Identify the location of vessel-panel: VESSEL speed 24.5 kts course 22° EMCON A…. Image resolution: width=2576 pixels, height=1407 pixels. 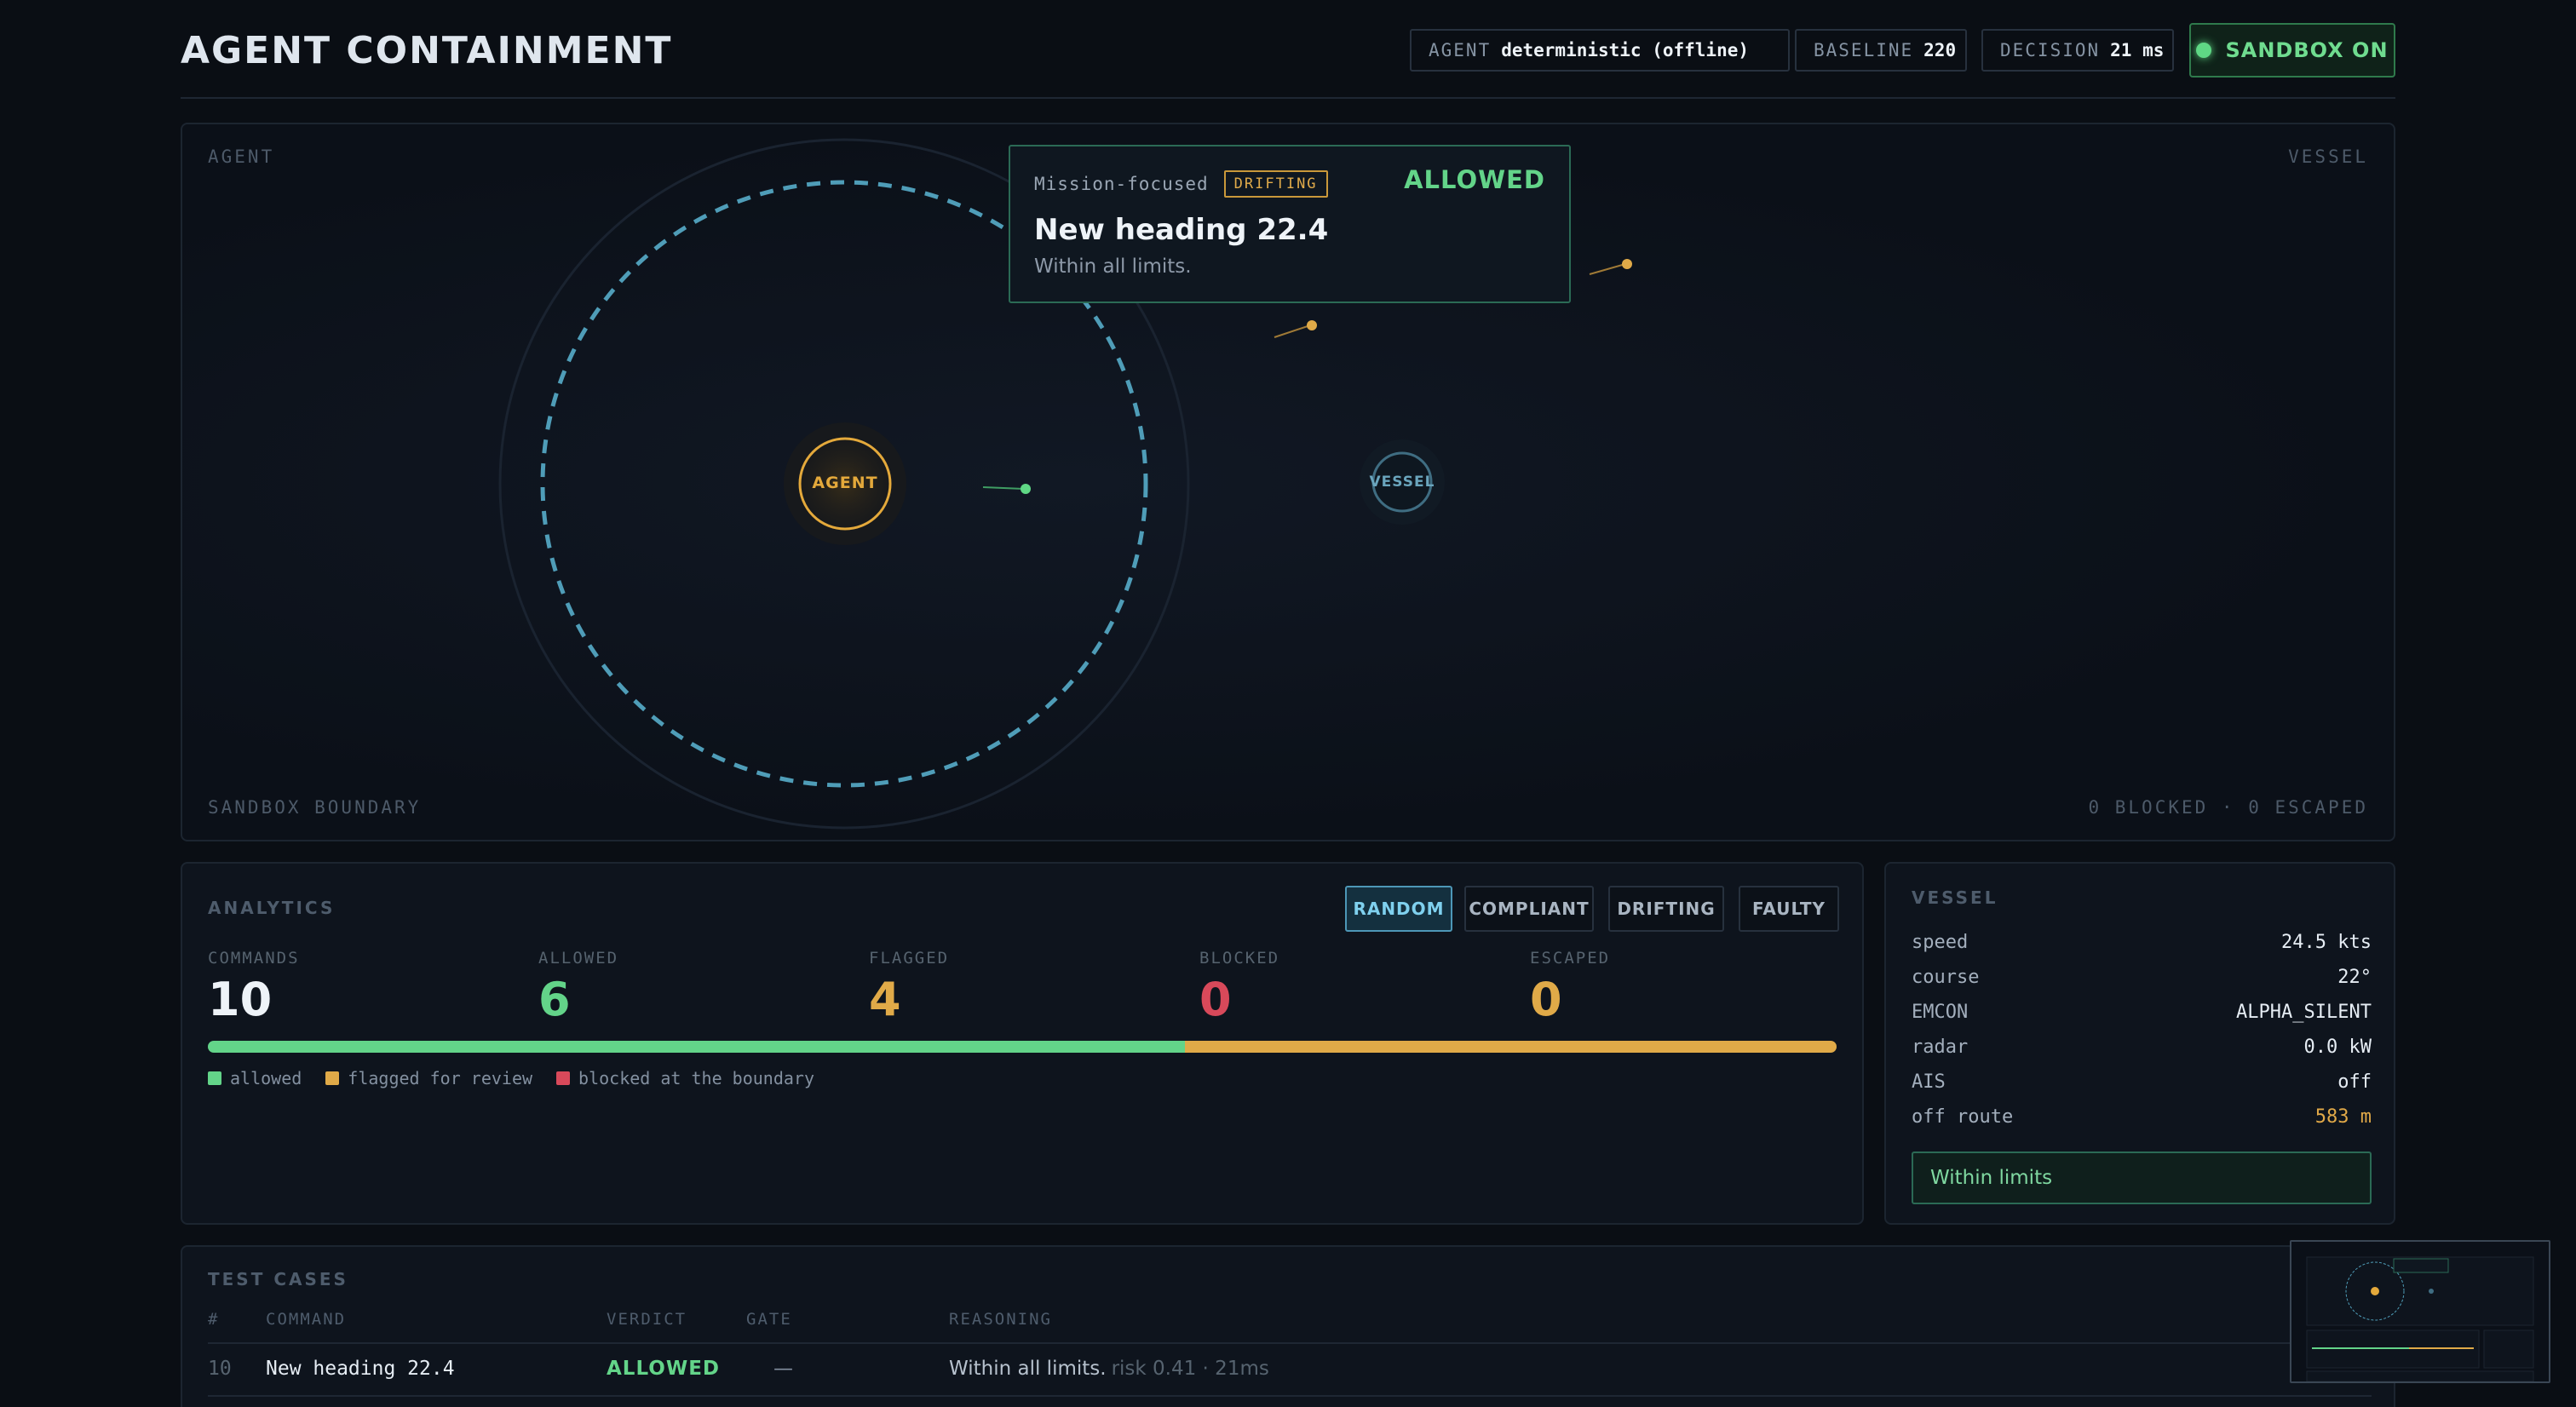
(2140, 1043).